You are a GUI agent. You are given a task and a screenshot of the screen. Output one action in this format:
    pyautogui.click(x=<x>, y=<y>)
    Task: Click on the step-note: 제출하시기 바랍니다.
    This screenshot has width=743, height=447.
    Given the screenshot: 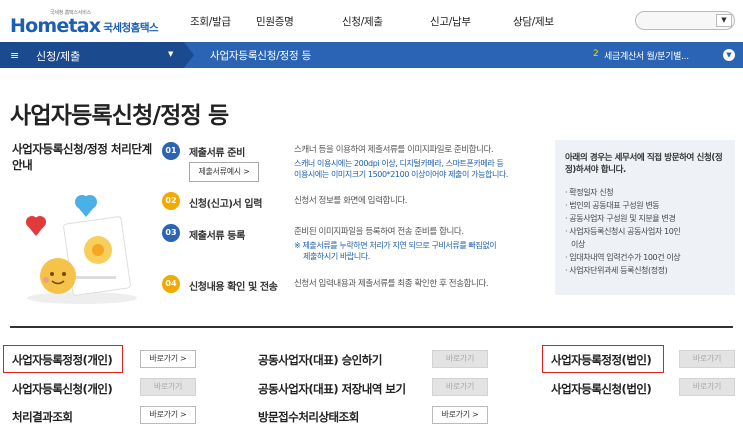 What is the action you would take?
    pyautogui.click(x=336, y=256)
    